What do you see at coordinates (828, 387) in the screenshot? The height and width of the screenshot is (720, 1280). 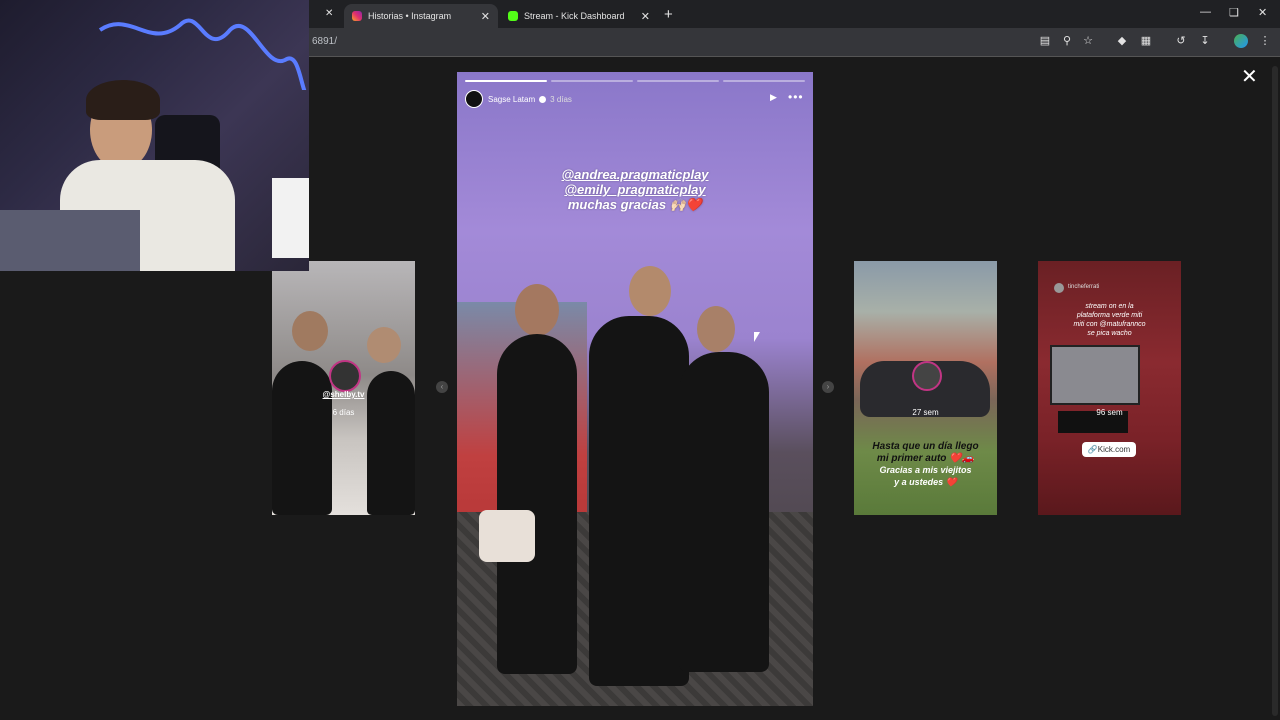 I see `next-story-arrow: ›` at bounding box center [828, 387].